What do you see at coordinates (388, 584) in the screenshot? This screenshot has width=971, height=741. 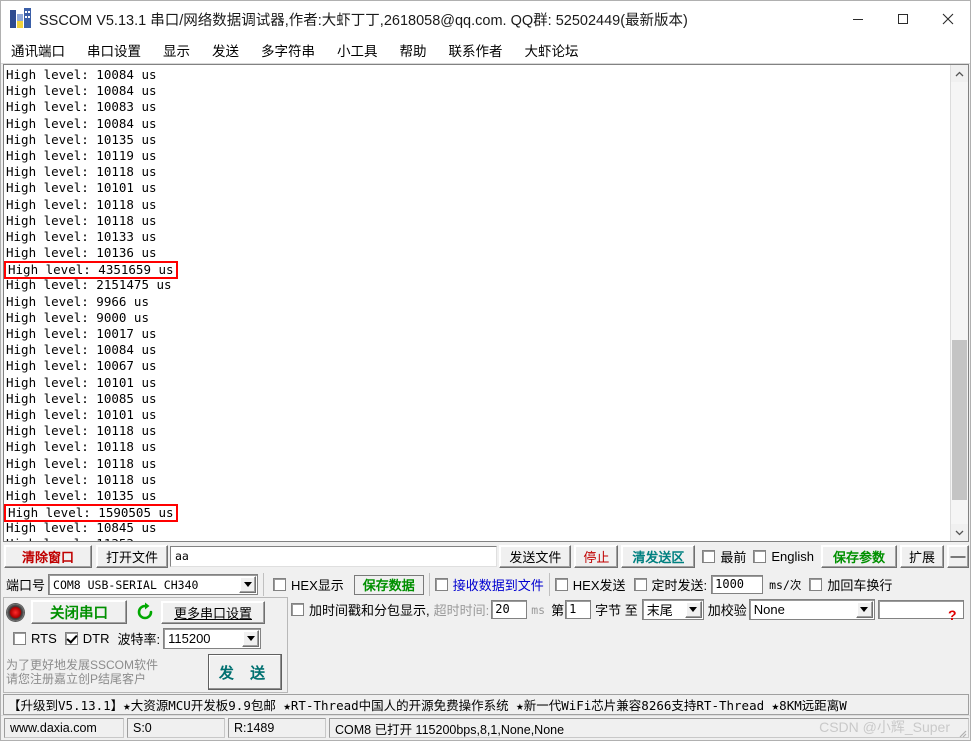 I see `save-data-button: 保存数据` at bounding box center [388, 584].